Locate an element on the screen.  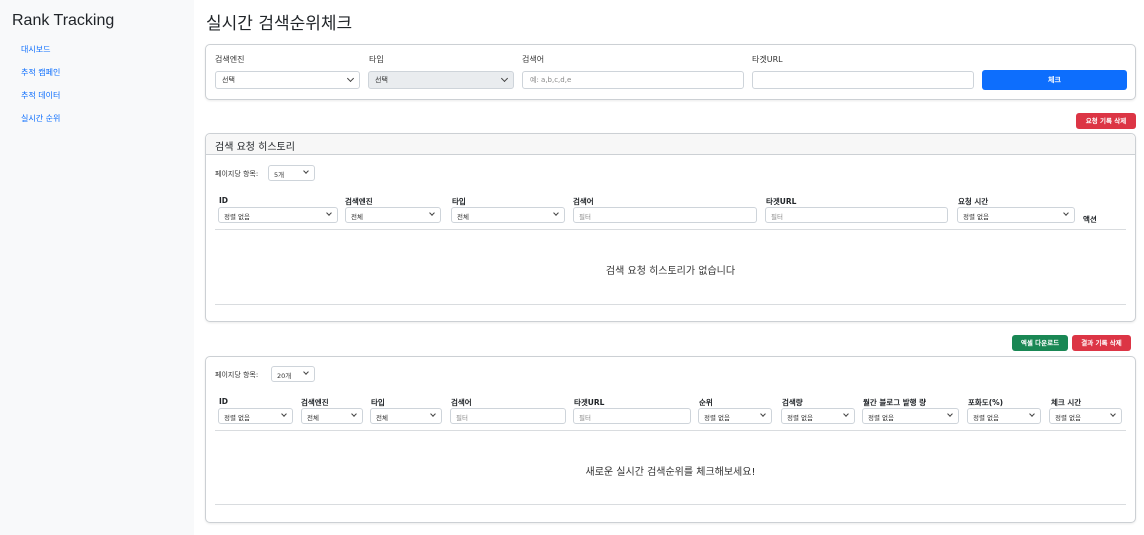
results-filter-type: 전체 is located at coordinates (406, 416).